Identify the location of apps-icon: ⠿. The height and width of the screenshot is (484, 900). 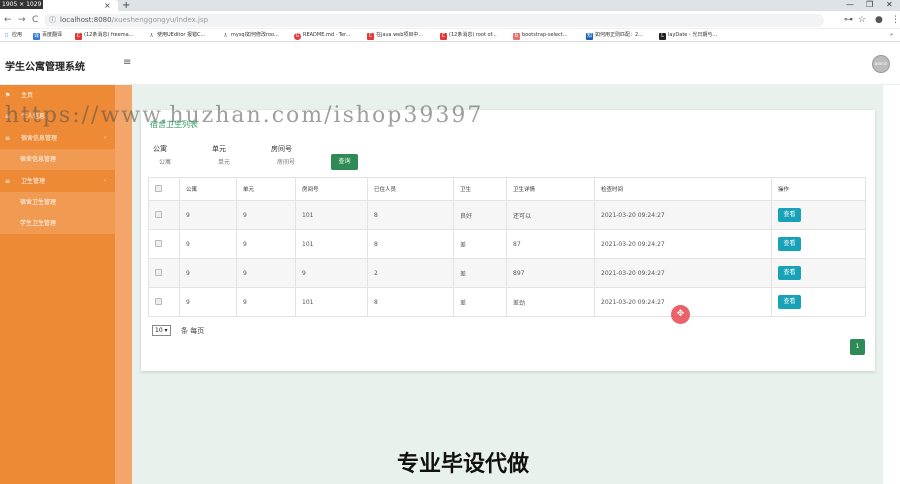
(6, 36).